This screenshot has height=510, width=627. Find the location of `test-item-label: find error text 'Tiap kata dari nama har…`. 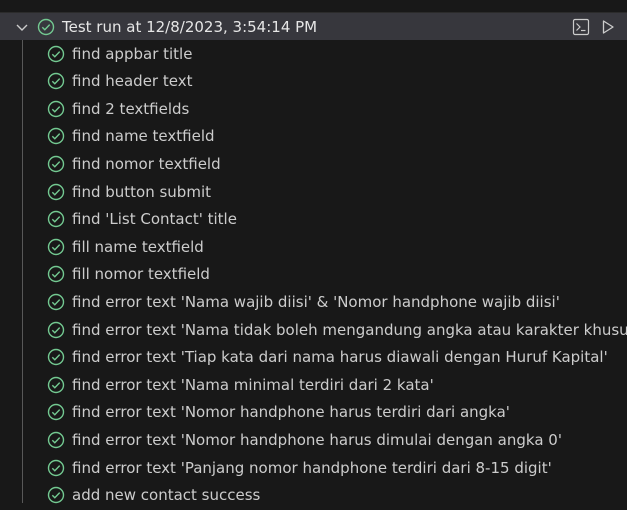

test-item-label: find error text 'Tiap kata dari nama har… is located at coordinates (340, 357).